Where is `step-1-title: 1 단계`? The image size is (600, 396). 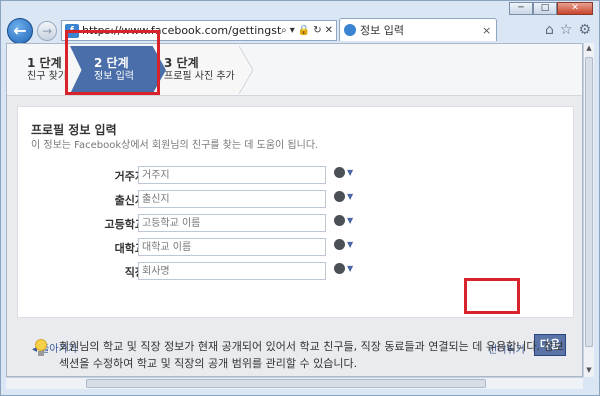 step-1-title: 1 단계 is located at coordinates (44, 63).